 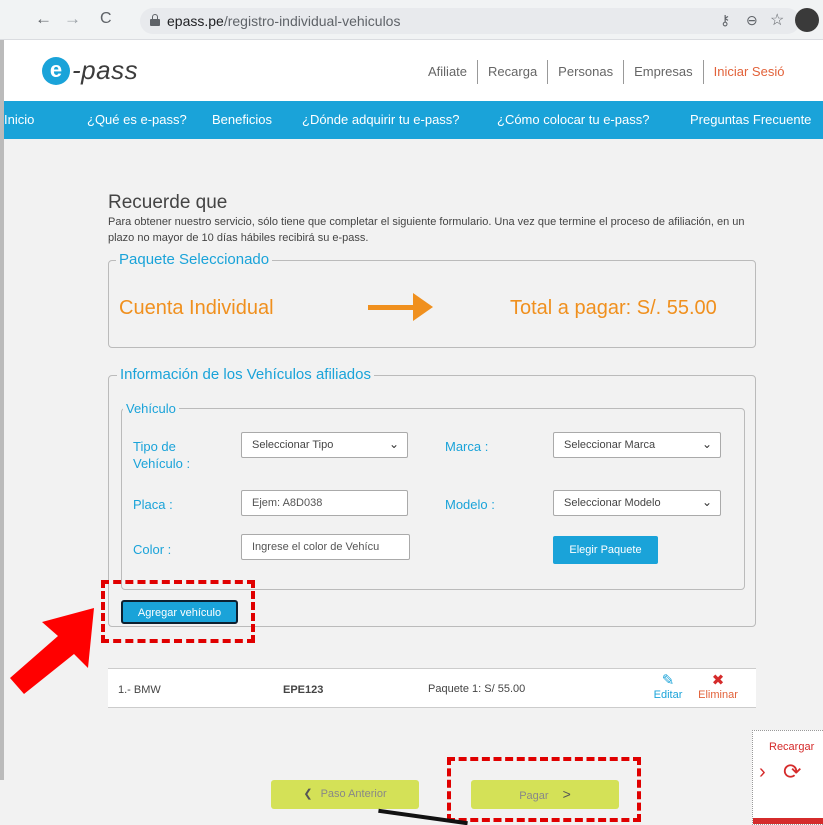 What do you see at coordinates (308, 794) in the screenshot?
I see `chevron-left-icon: ❮` at bounding box center [308, 794].